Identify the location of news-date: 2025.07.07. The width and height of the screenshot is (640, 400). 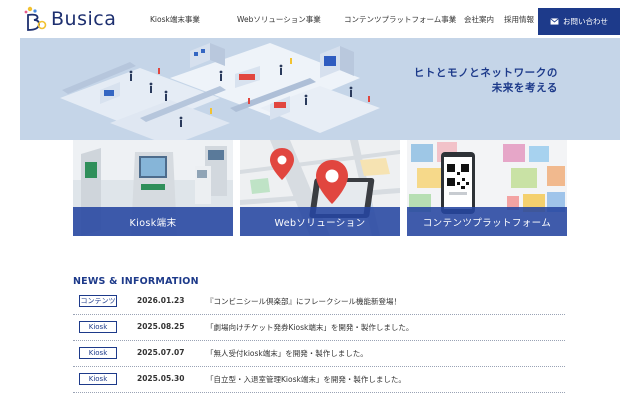
(161, 352).